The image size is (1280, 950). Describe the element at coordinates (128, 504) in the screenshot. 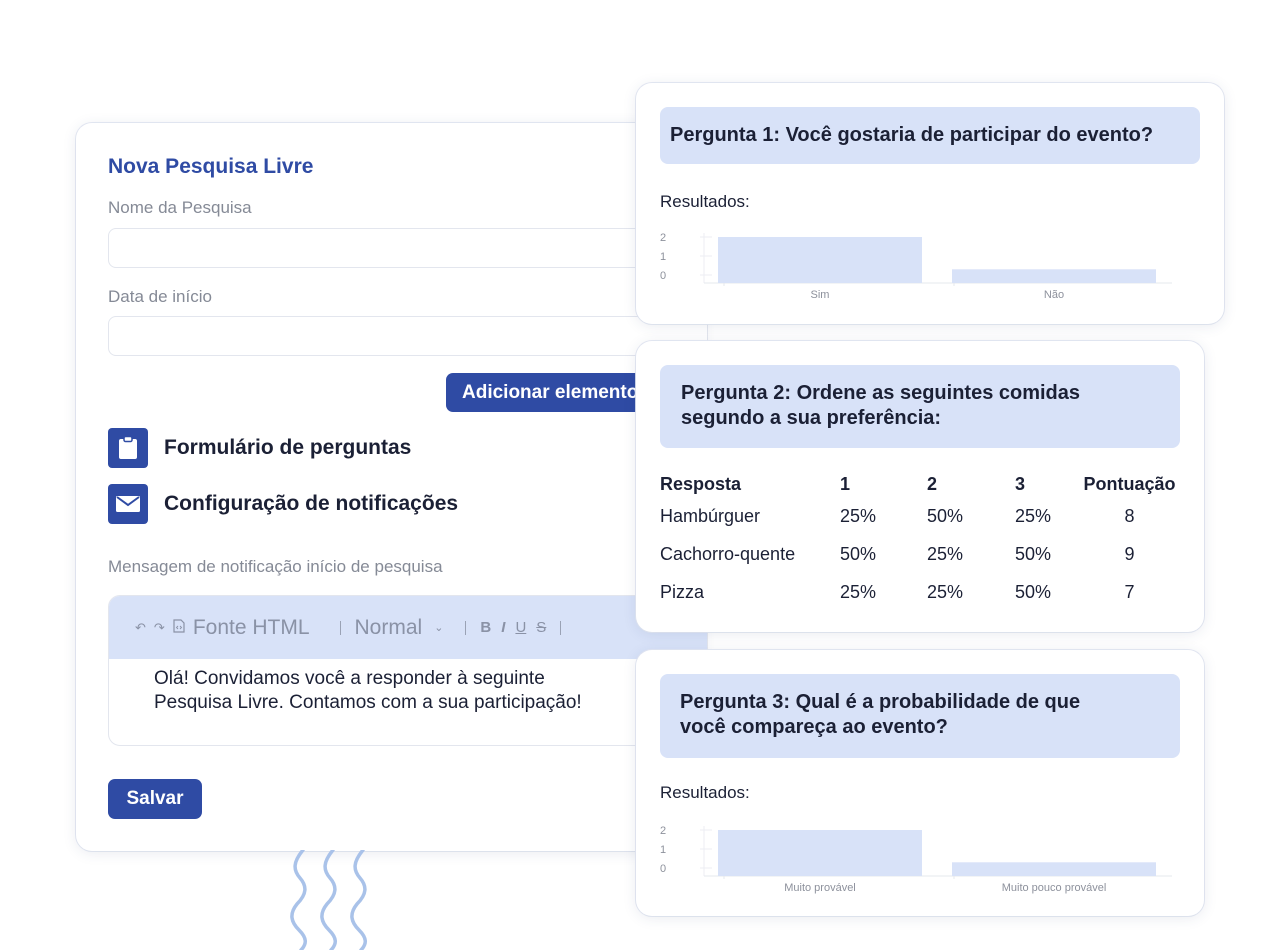

I see `envelope-icon` at that location.